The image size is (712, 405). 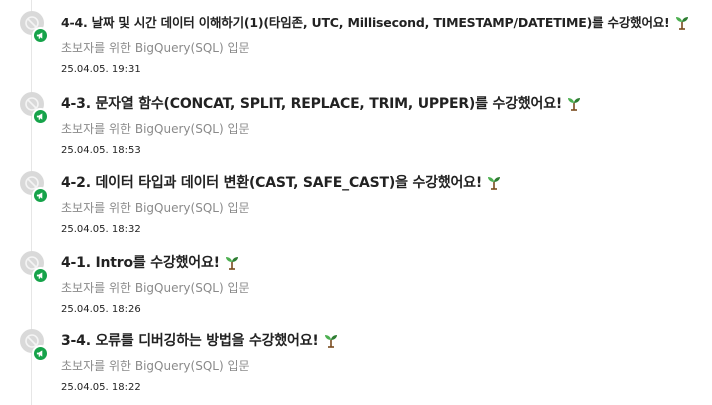 What do you see at coordinates (101, 387) in the screenshot?
I see `activity-timestamp: 25.04.05. 18:22` at bounding box center [101, 387].